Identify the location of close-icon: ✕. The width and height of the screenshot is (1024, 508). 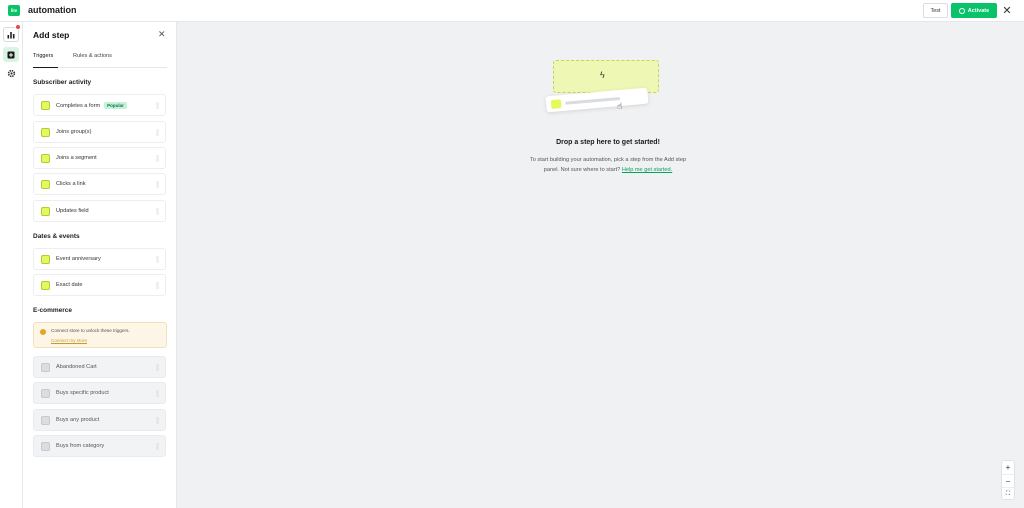
(1007, 11).